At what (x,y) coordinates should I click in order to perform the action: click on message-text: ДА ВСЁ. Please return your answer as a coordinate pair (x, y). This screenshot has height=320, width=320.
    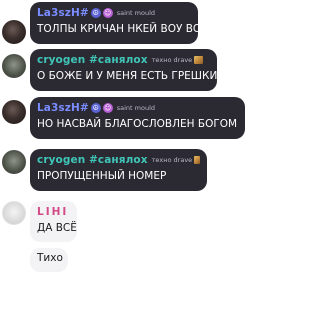
    Looking at the image, I should click on (57, 228).